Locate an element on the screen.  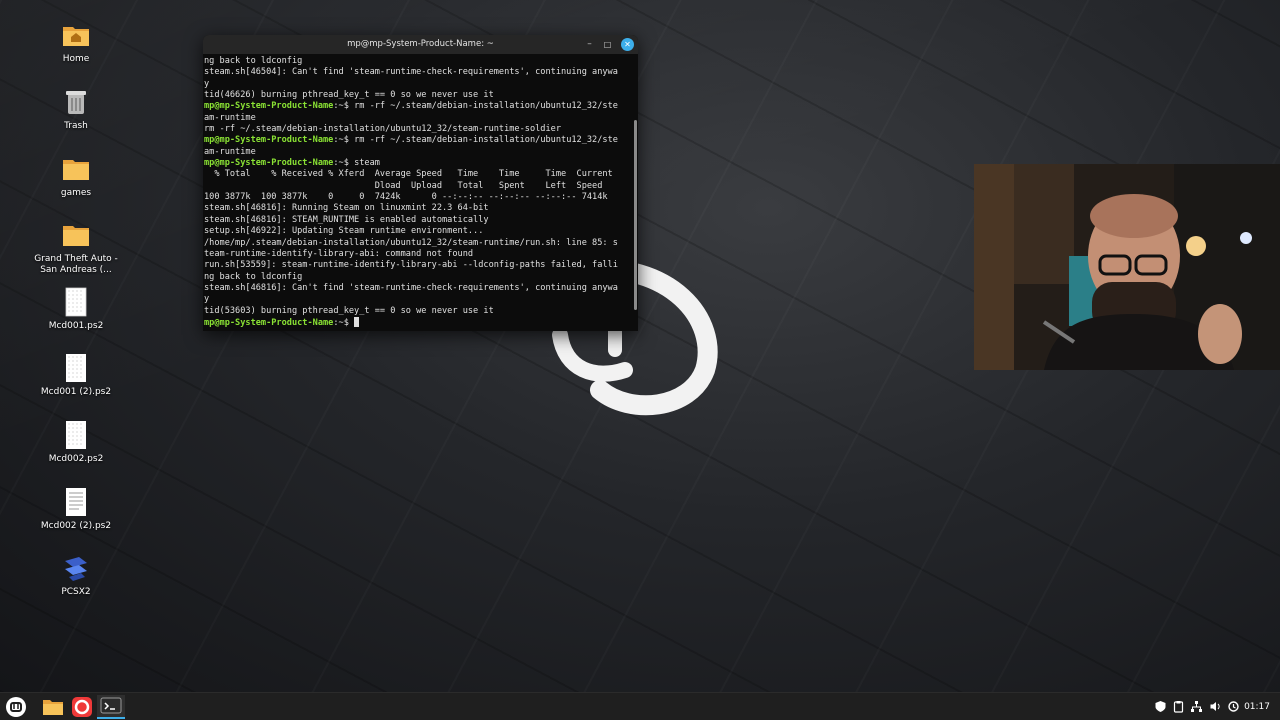
shield-icon is located at coordinates (1160, 706).